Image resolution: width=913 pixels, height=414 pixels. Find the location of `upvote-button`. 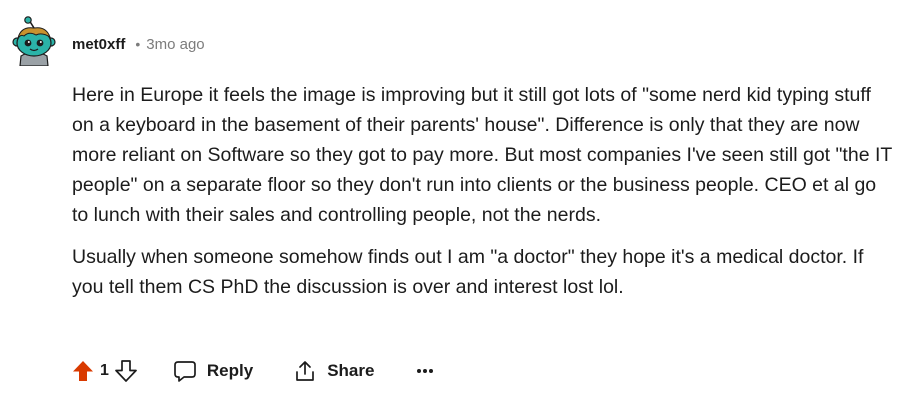

upvote-button is located at coordinates (83, 371).